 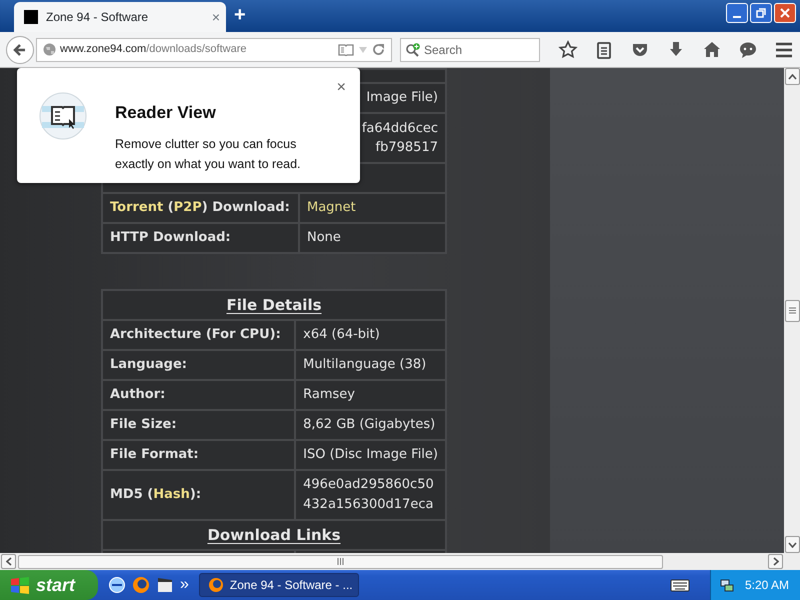 What do you see at coordinates (370, 395) in the screenshot?
I see `table-cell: Ramsey` at bounding box center [370, 395].